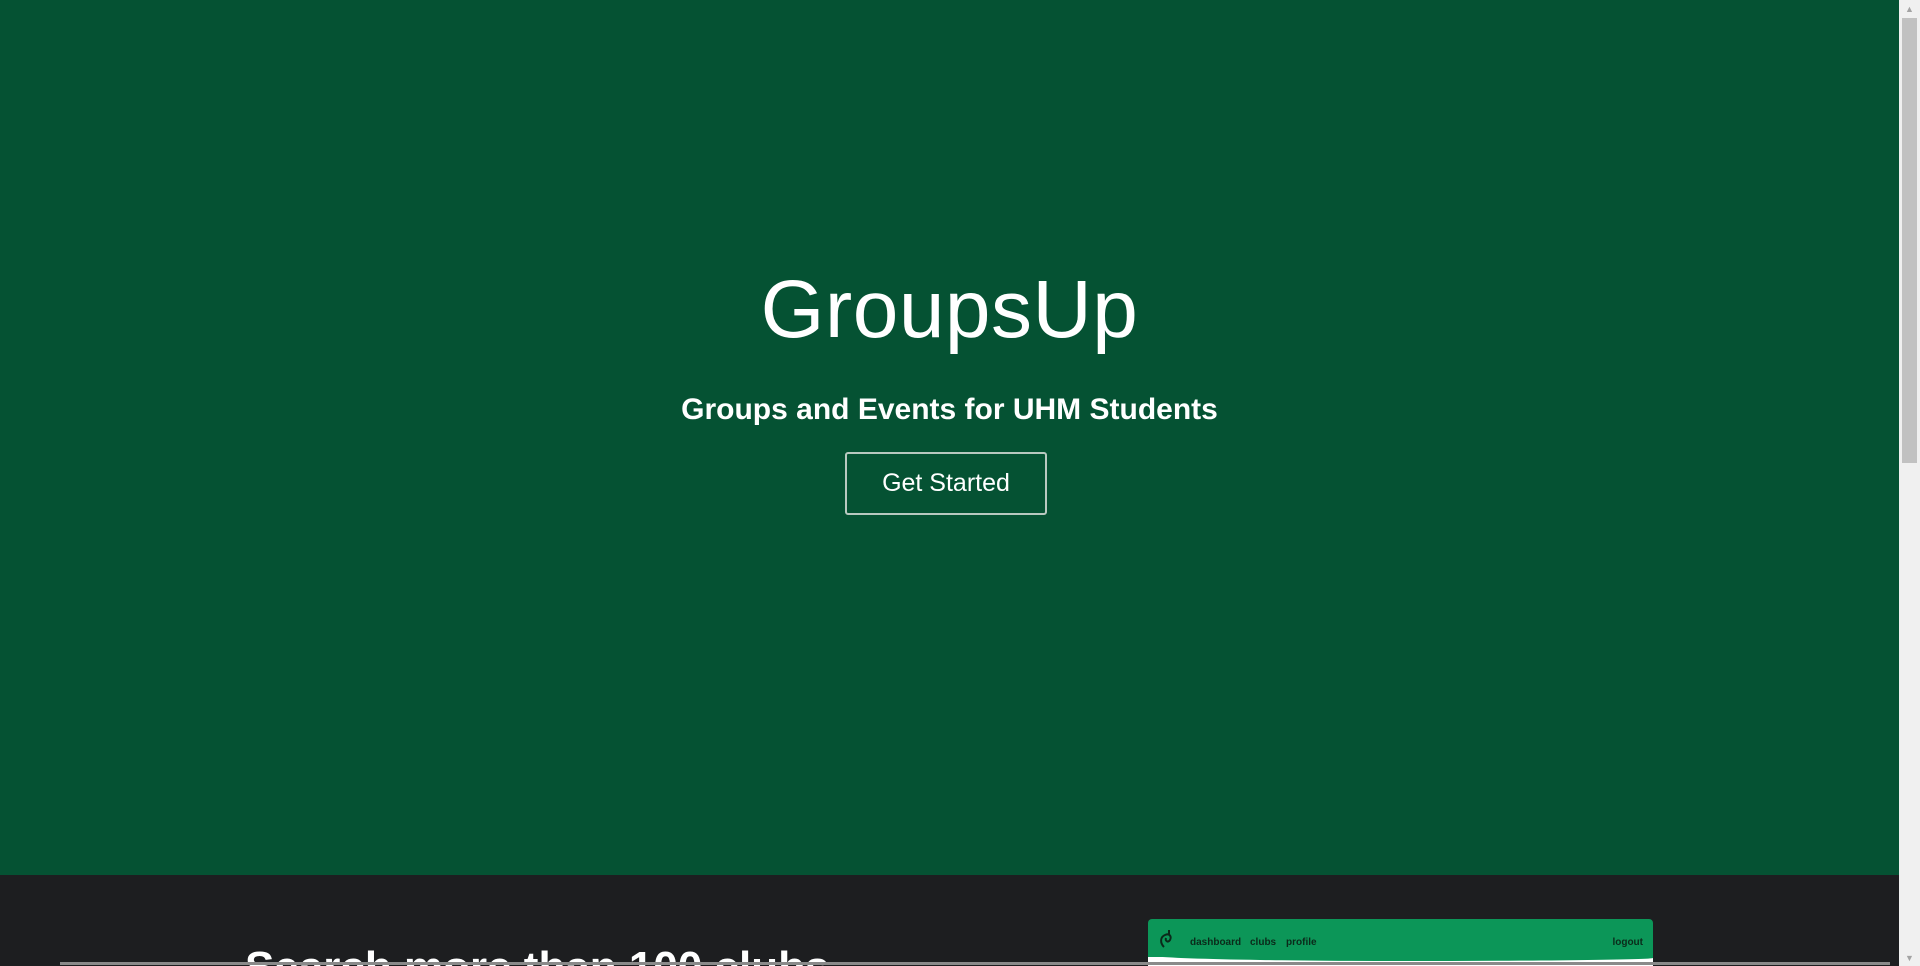 This screenshot has height=966, width=1920. Describe the element at coordinates (1909, 8) in the screenshot. I see `scroll-up-arrow-icon: ▲` at that location.